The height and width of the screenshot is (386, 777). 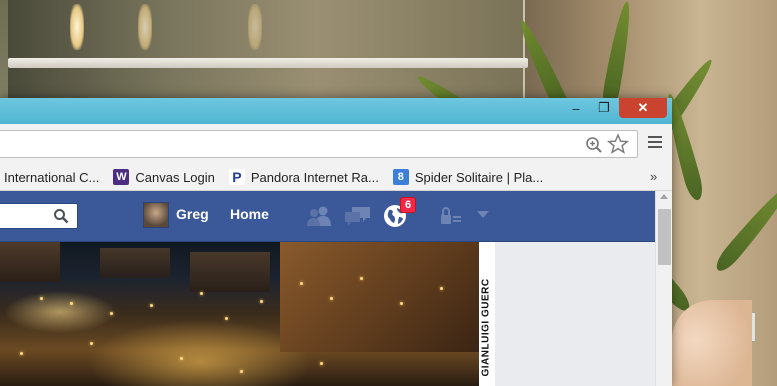 I want to click on page-scrollbar, so click(x=663, y=288).